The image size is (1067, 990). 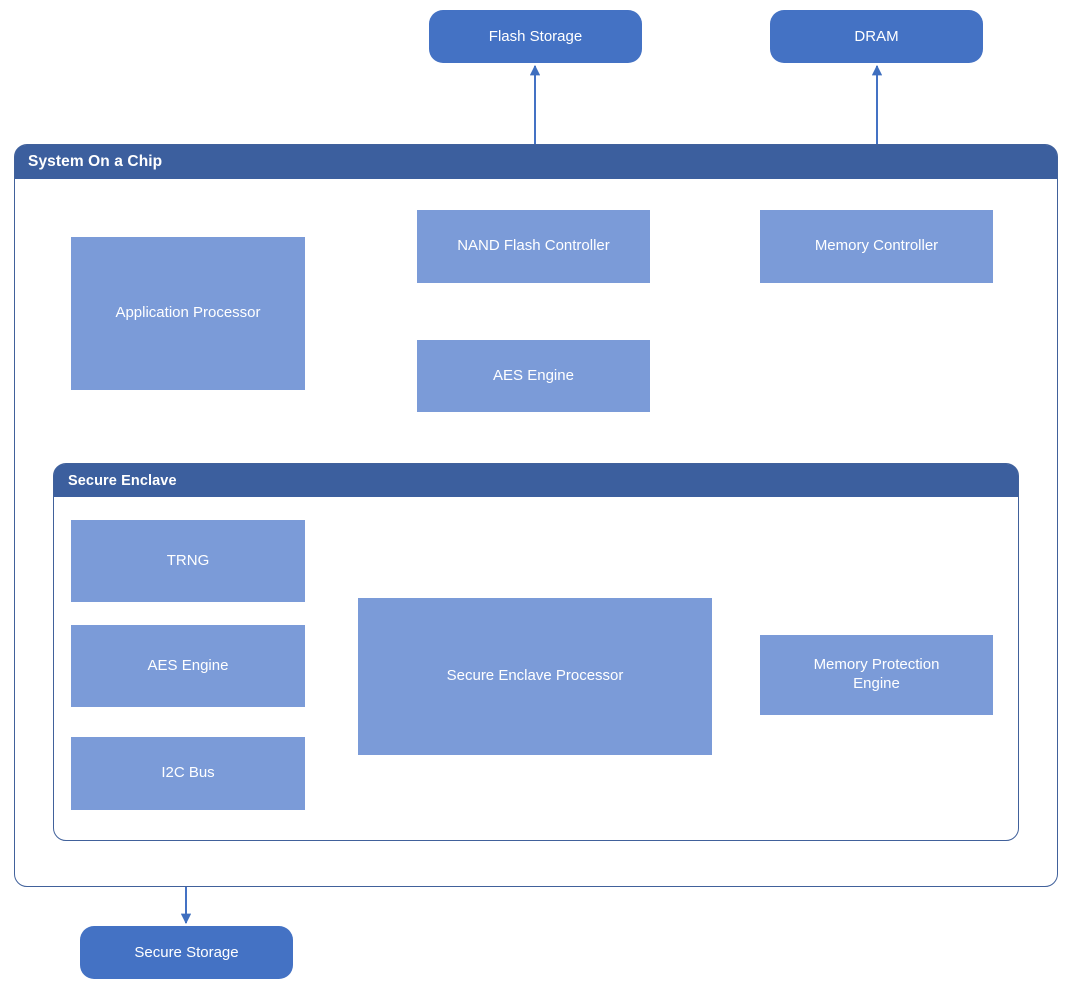 I want to click on secure-storage-label: Secure Storage, so click(x=186, y=952).